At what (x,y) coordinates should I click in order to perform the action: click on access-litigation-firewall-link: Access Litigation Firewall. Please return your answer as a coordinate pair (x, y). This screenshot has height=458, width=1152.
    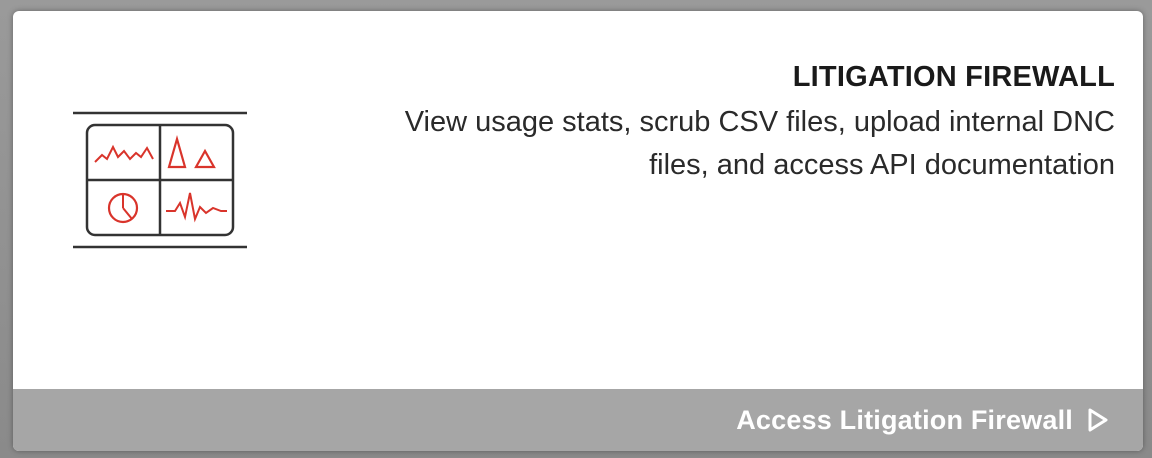
    Looking at the image, I should click on (578, 420).